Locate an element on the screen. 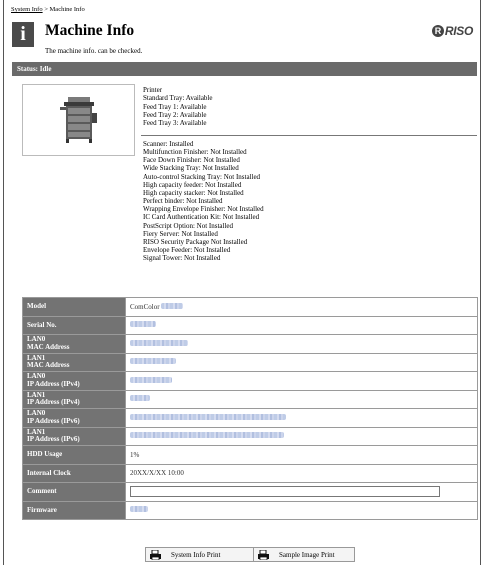 This screenshot has height=565, width=481. printer-image is located at coordinates (78, 120).